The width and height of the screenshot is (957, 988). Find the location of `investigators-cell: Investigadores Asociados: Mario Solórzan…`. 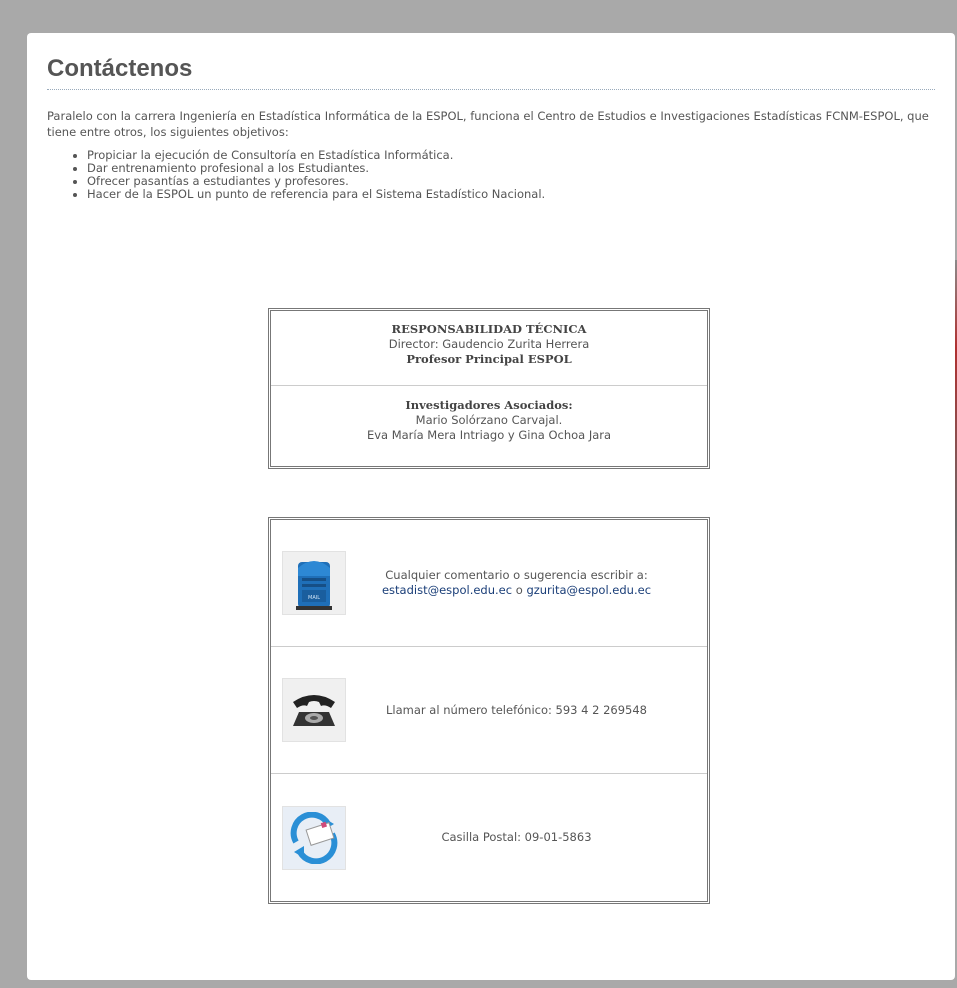

investigators-cell: Investigadores Asociados: Mario Solórzan… is located at coordinates (489, 426).